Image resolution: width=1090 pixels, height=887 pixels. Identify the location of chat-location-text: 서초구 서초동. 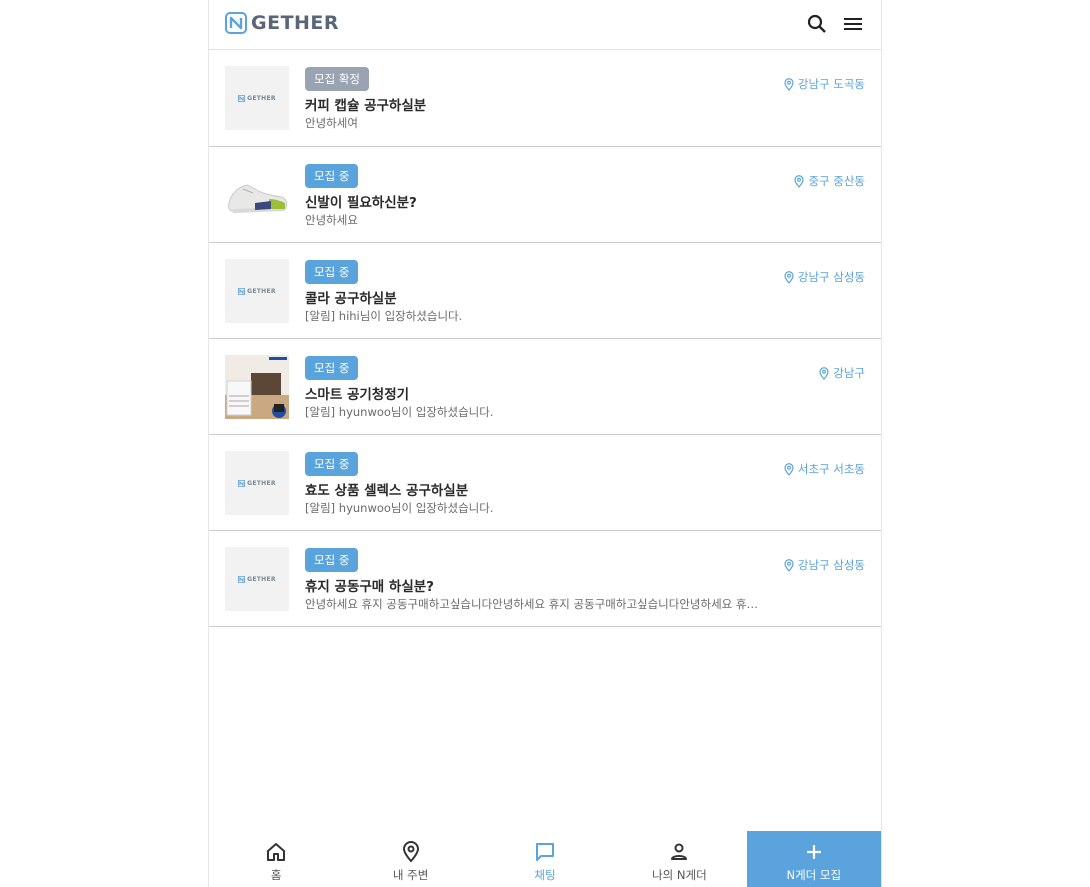
(831, 469).